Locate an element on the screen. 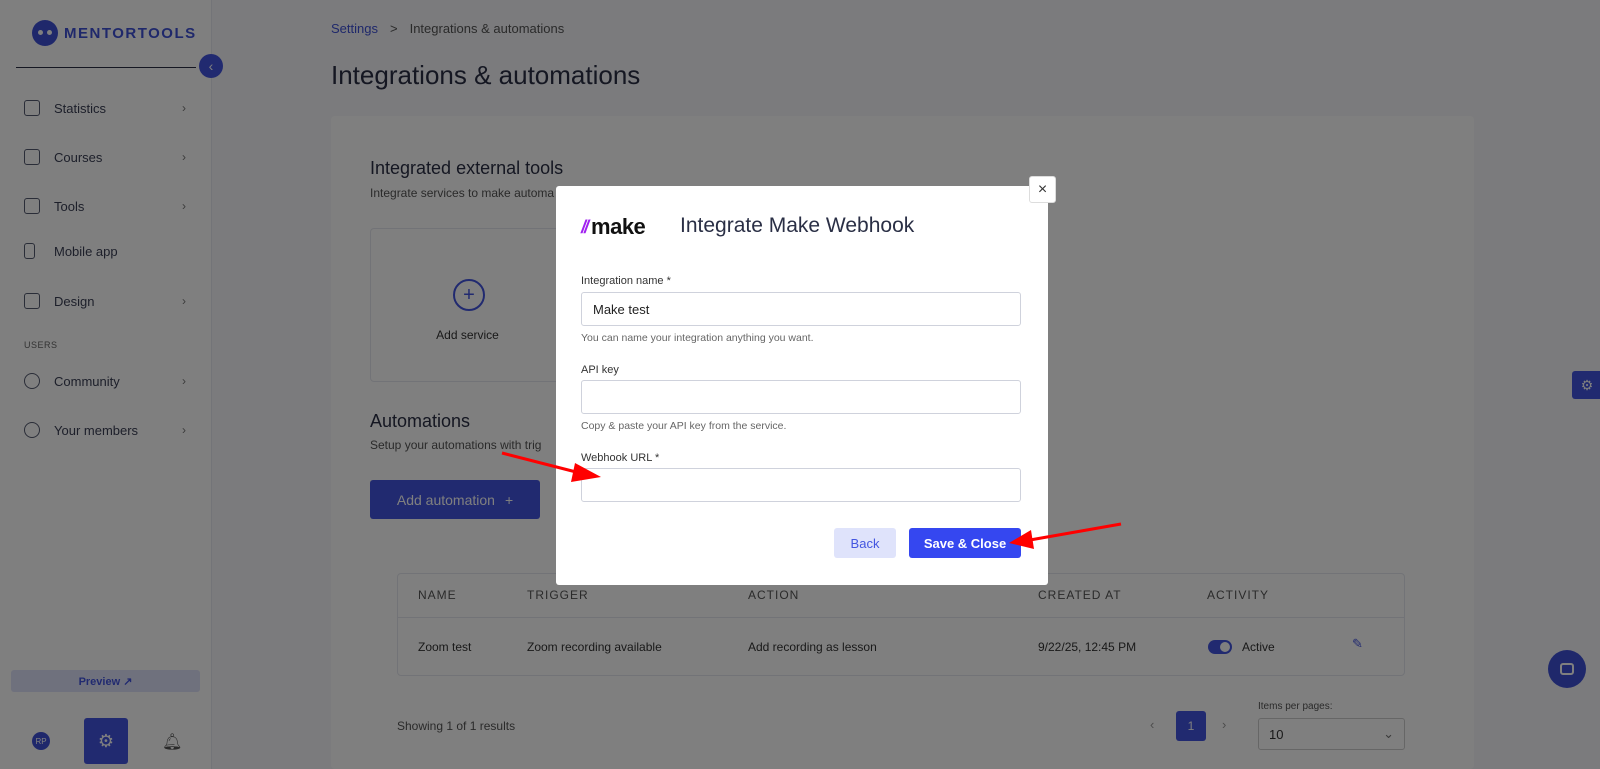  make-logo: // make is located at coordinates (613, 227).